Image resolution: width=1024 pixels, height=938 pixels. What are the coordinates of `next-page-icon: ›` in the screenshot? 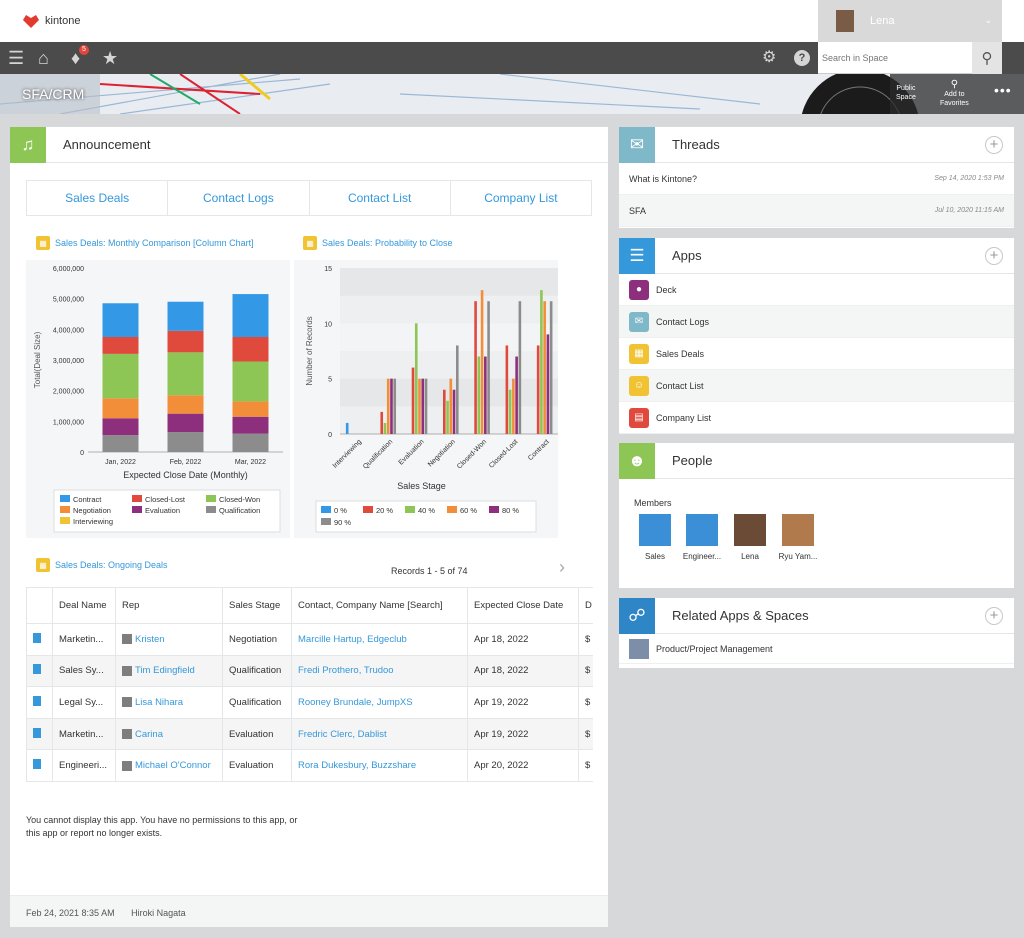 It's located at (562, 567).